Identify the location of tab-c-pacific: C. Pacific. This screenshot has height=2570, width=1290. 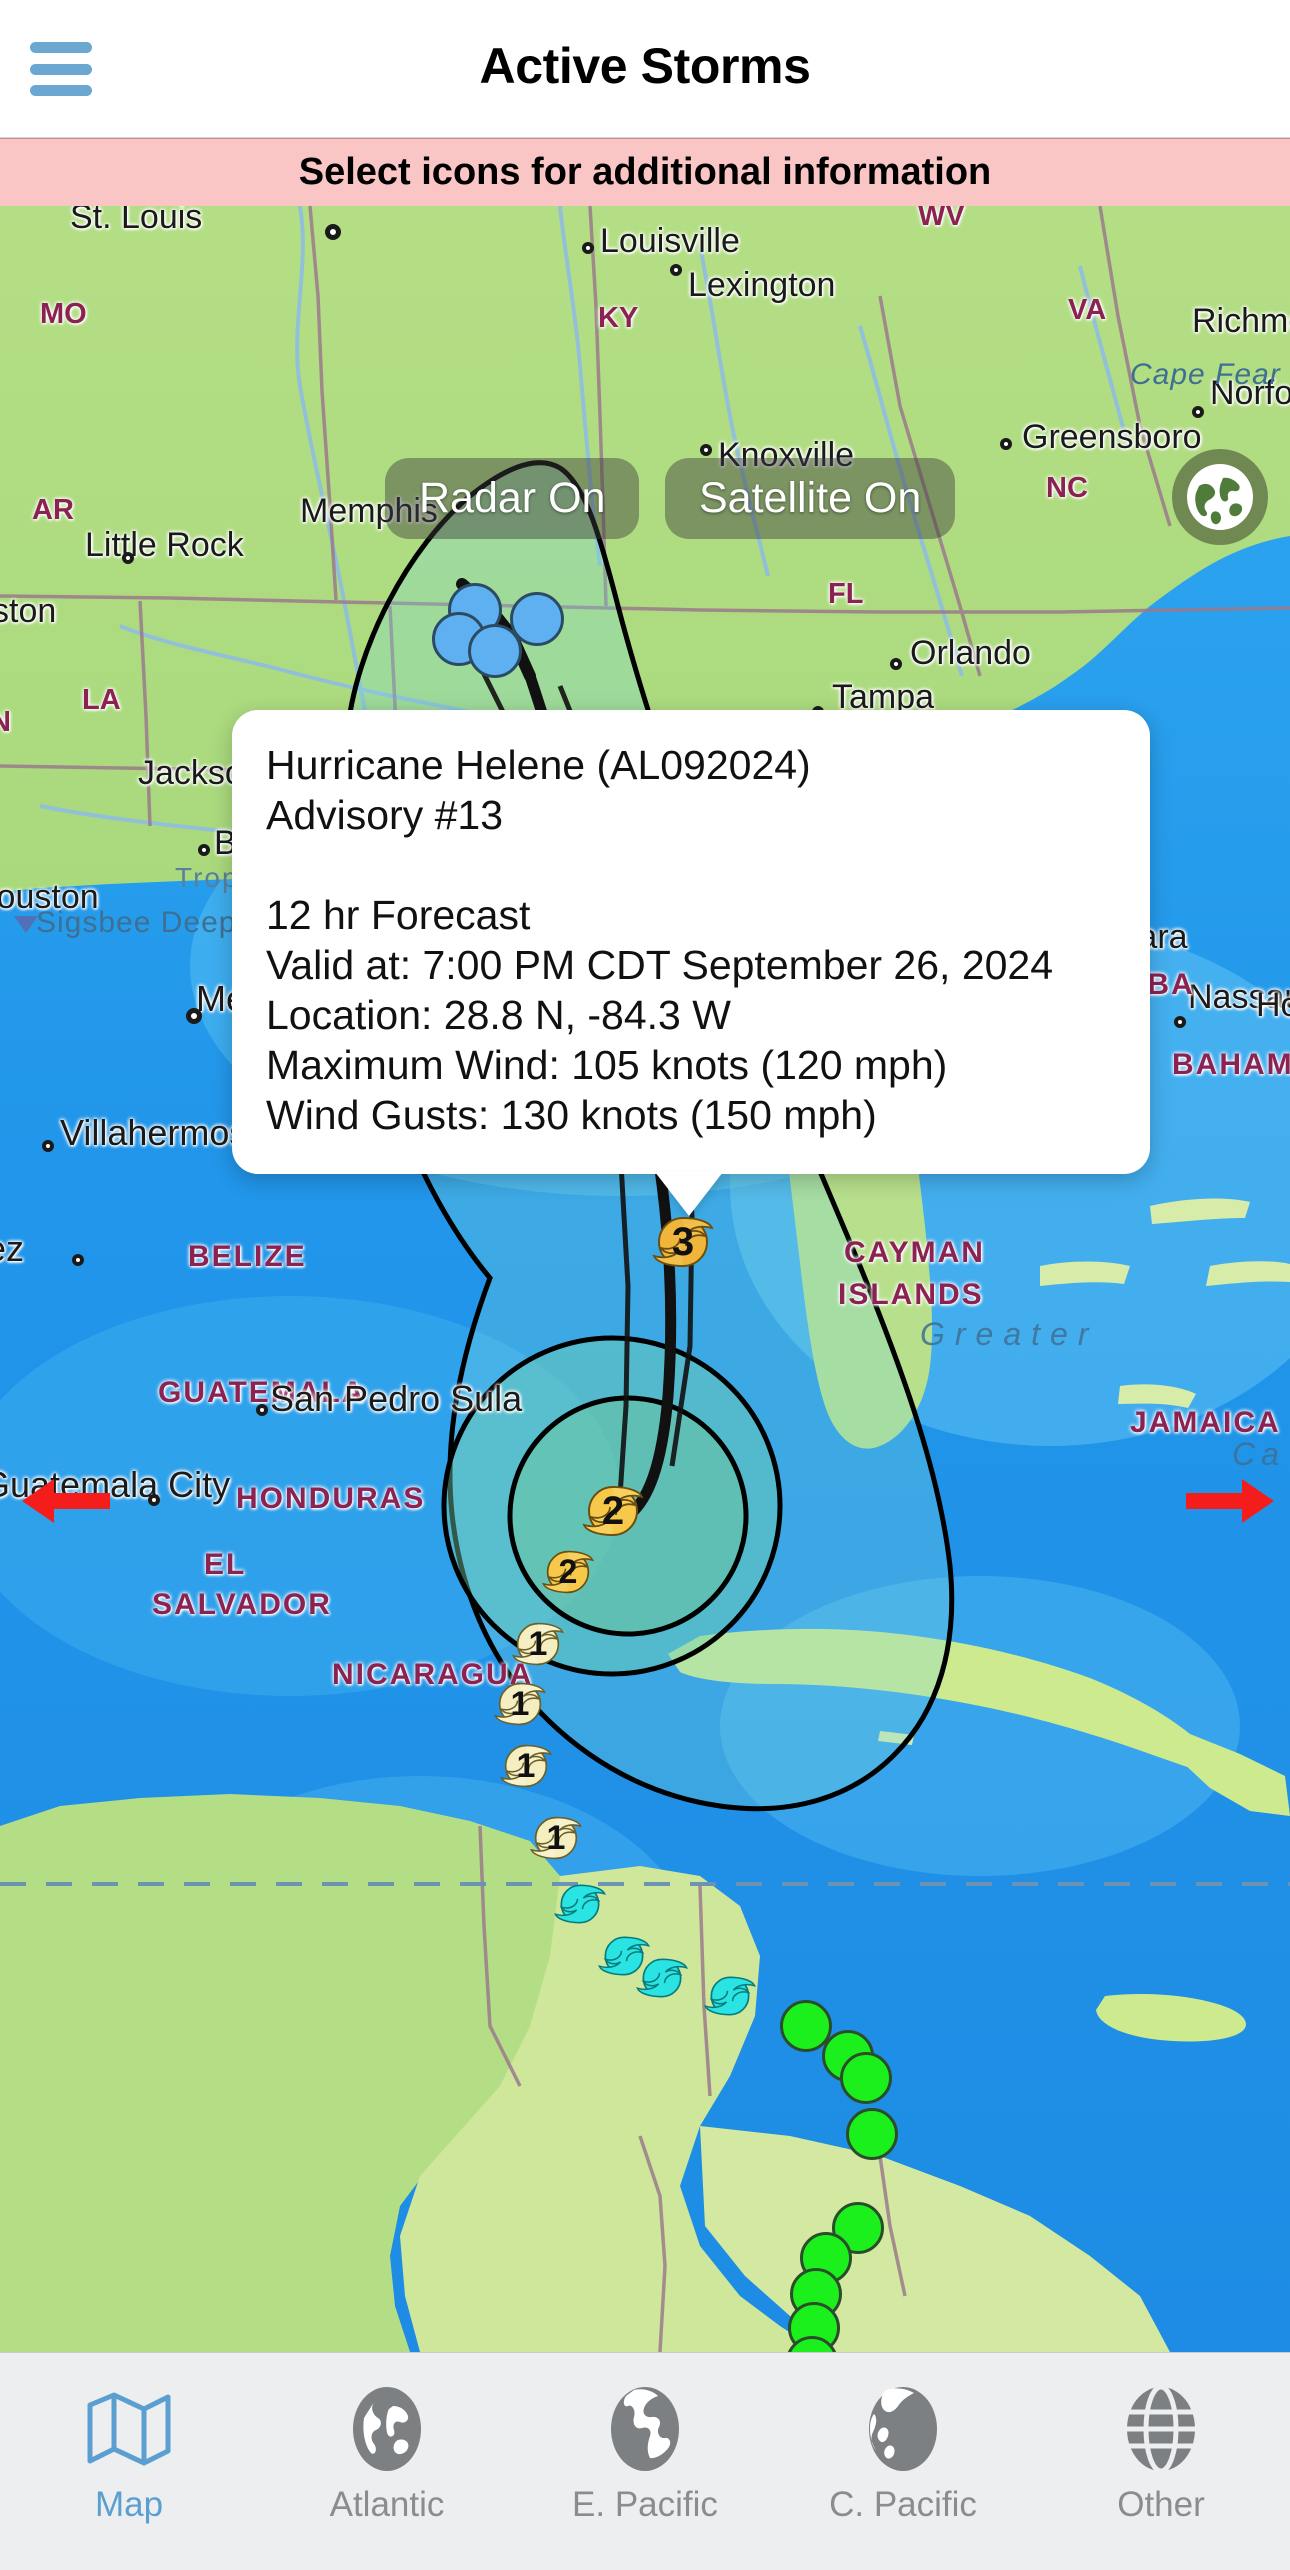
(903, 2453).